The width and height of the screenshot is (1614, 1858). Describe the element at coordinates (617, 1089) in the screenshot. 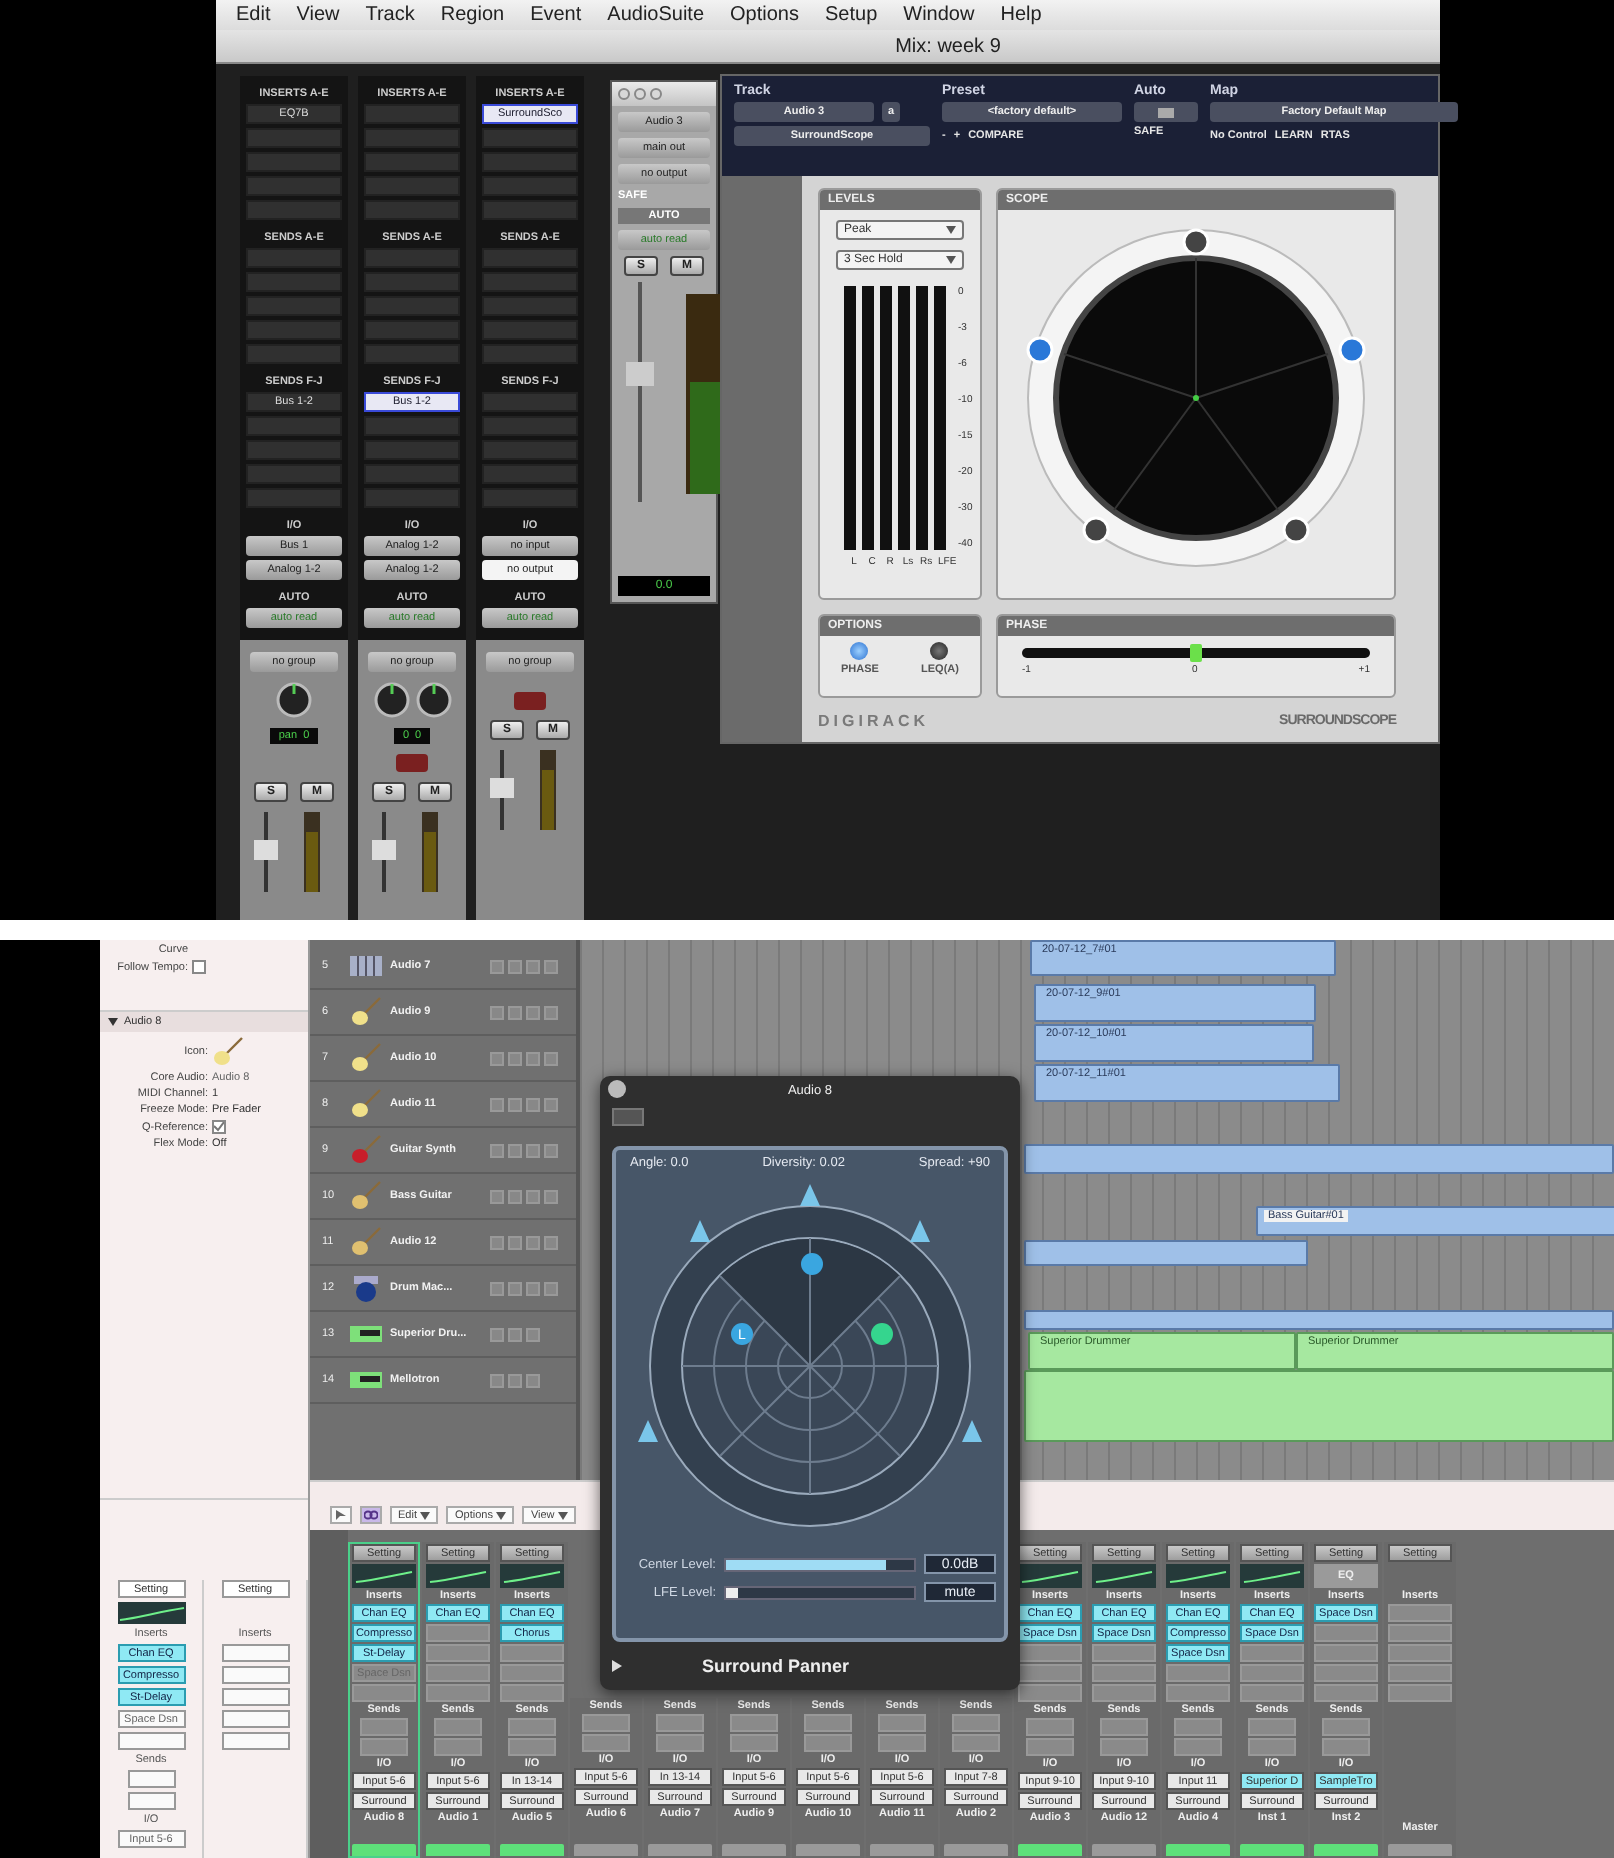

I see `close-button` at that location.